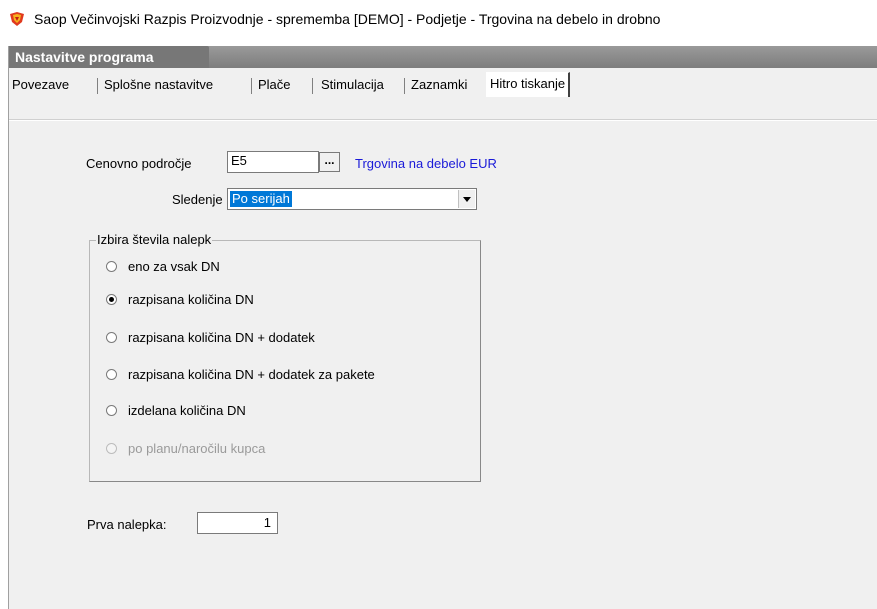 The image size is (877, 609). Describe the element at coordinates (191, 299) in the screenshot. I see `radio-label: razpisana količina DN` at that location.